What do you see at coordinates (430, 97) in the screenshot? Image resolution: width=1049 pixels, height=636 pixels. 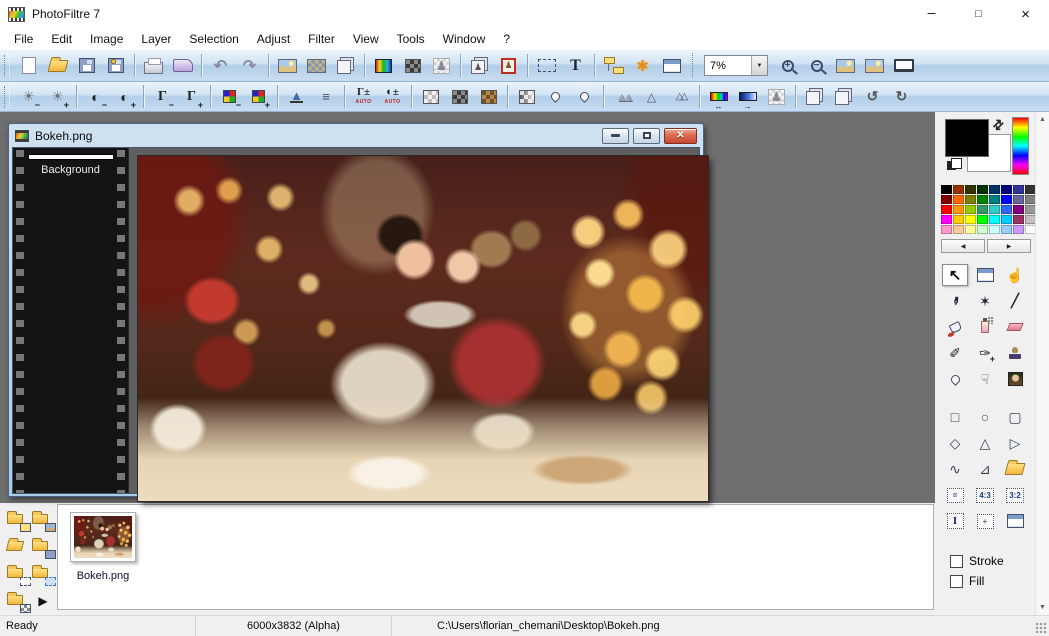 I see `pattern-gray-button` at bounding box center [430, 97].